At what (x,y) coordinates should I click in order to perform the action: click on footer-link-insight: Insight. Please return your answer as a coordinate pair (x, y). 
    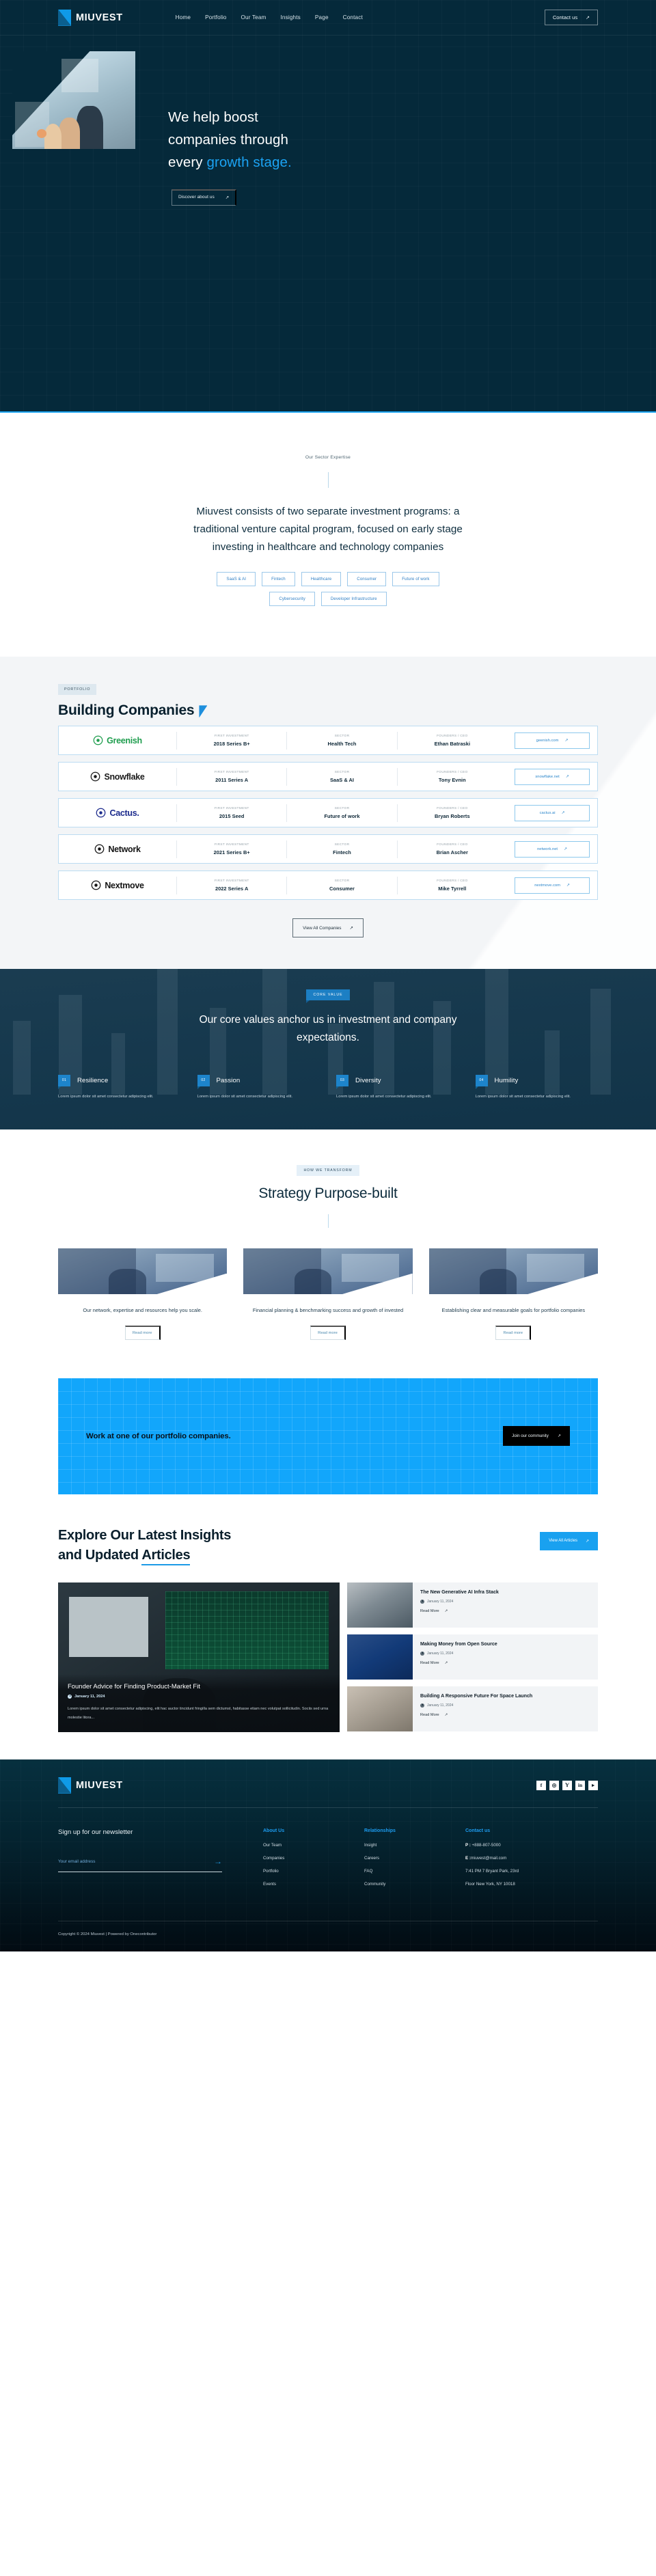
    Looking at the image, I should click on (415, 1845).